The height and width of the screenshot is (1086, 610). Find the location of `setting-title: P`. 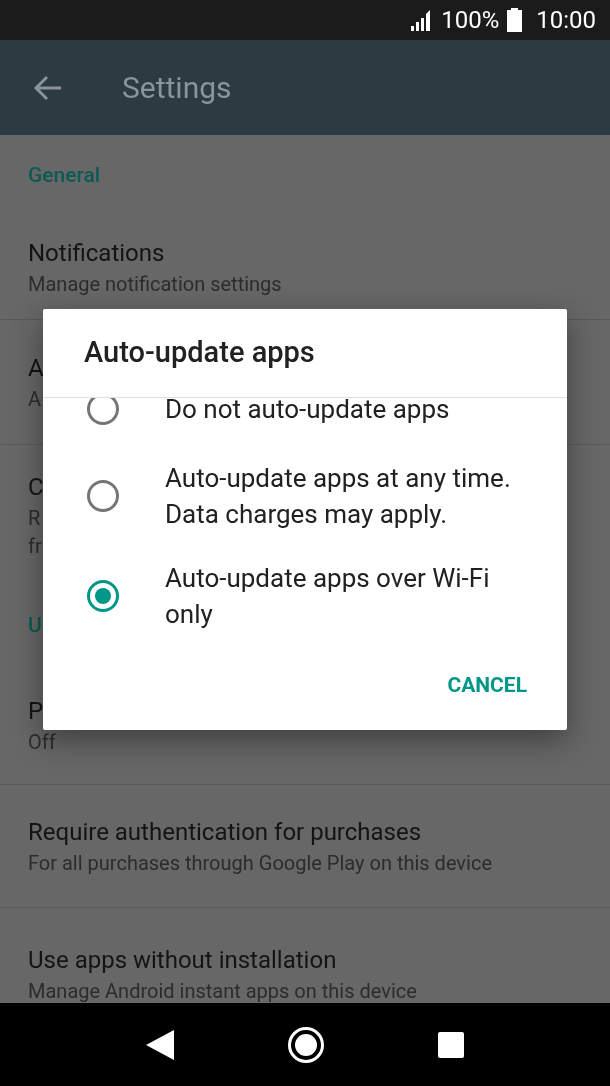

setting-title: P is located at coordinates (36, 710).